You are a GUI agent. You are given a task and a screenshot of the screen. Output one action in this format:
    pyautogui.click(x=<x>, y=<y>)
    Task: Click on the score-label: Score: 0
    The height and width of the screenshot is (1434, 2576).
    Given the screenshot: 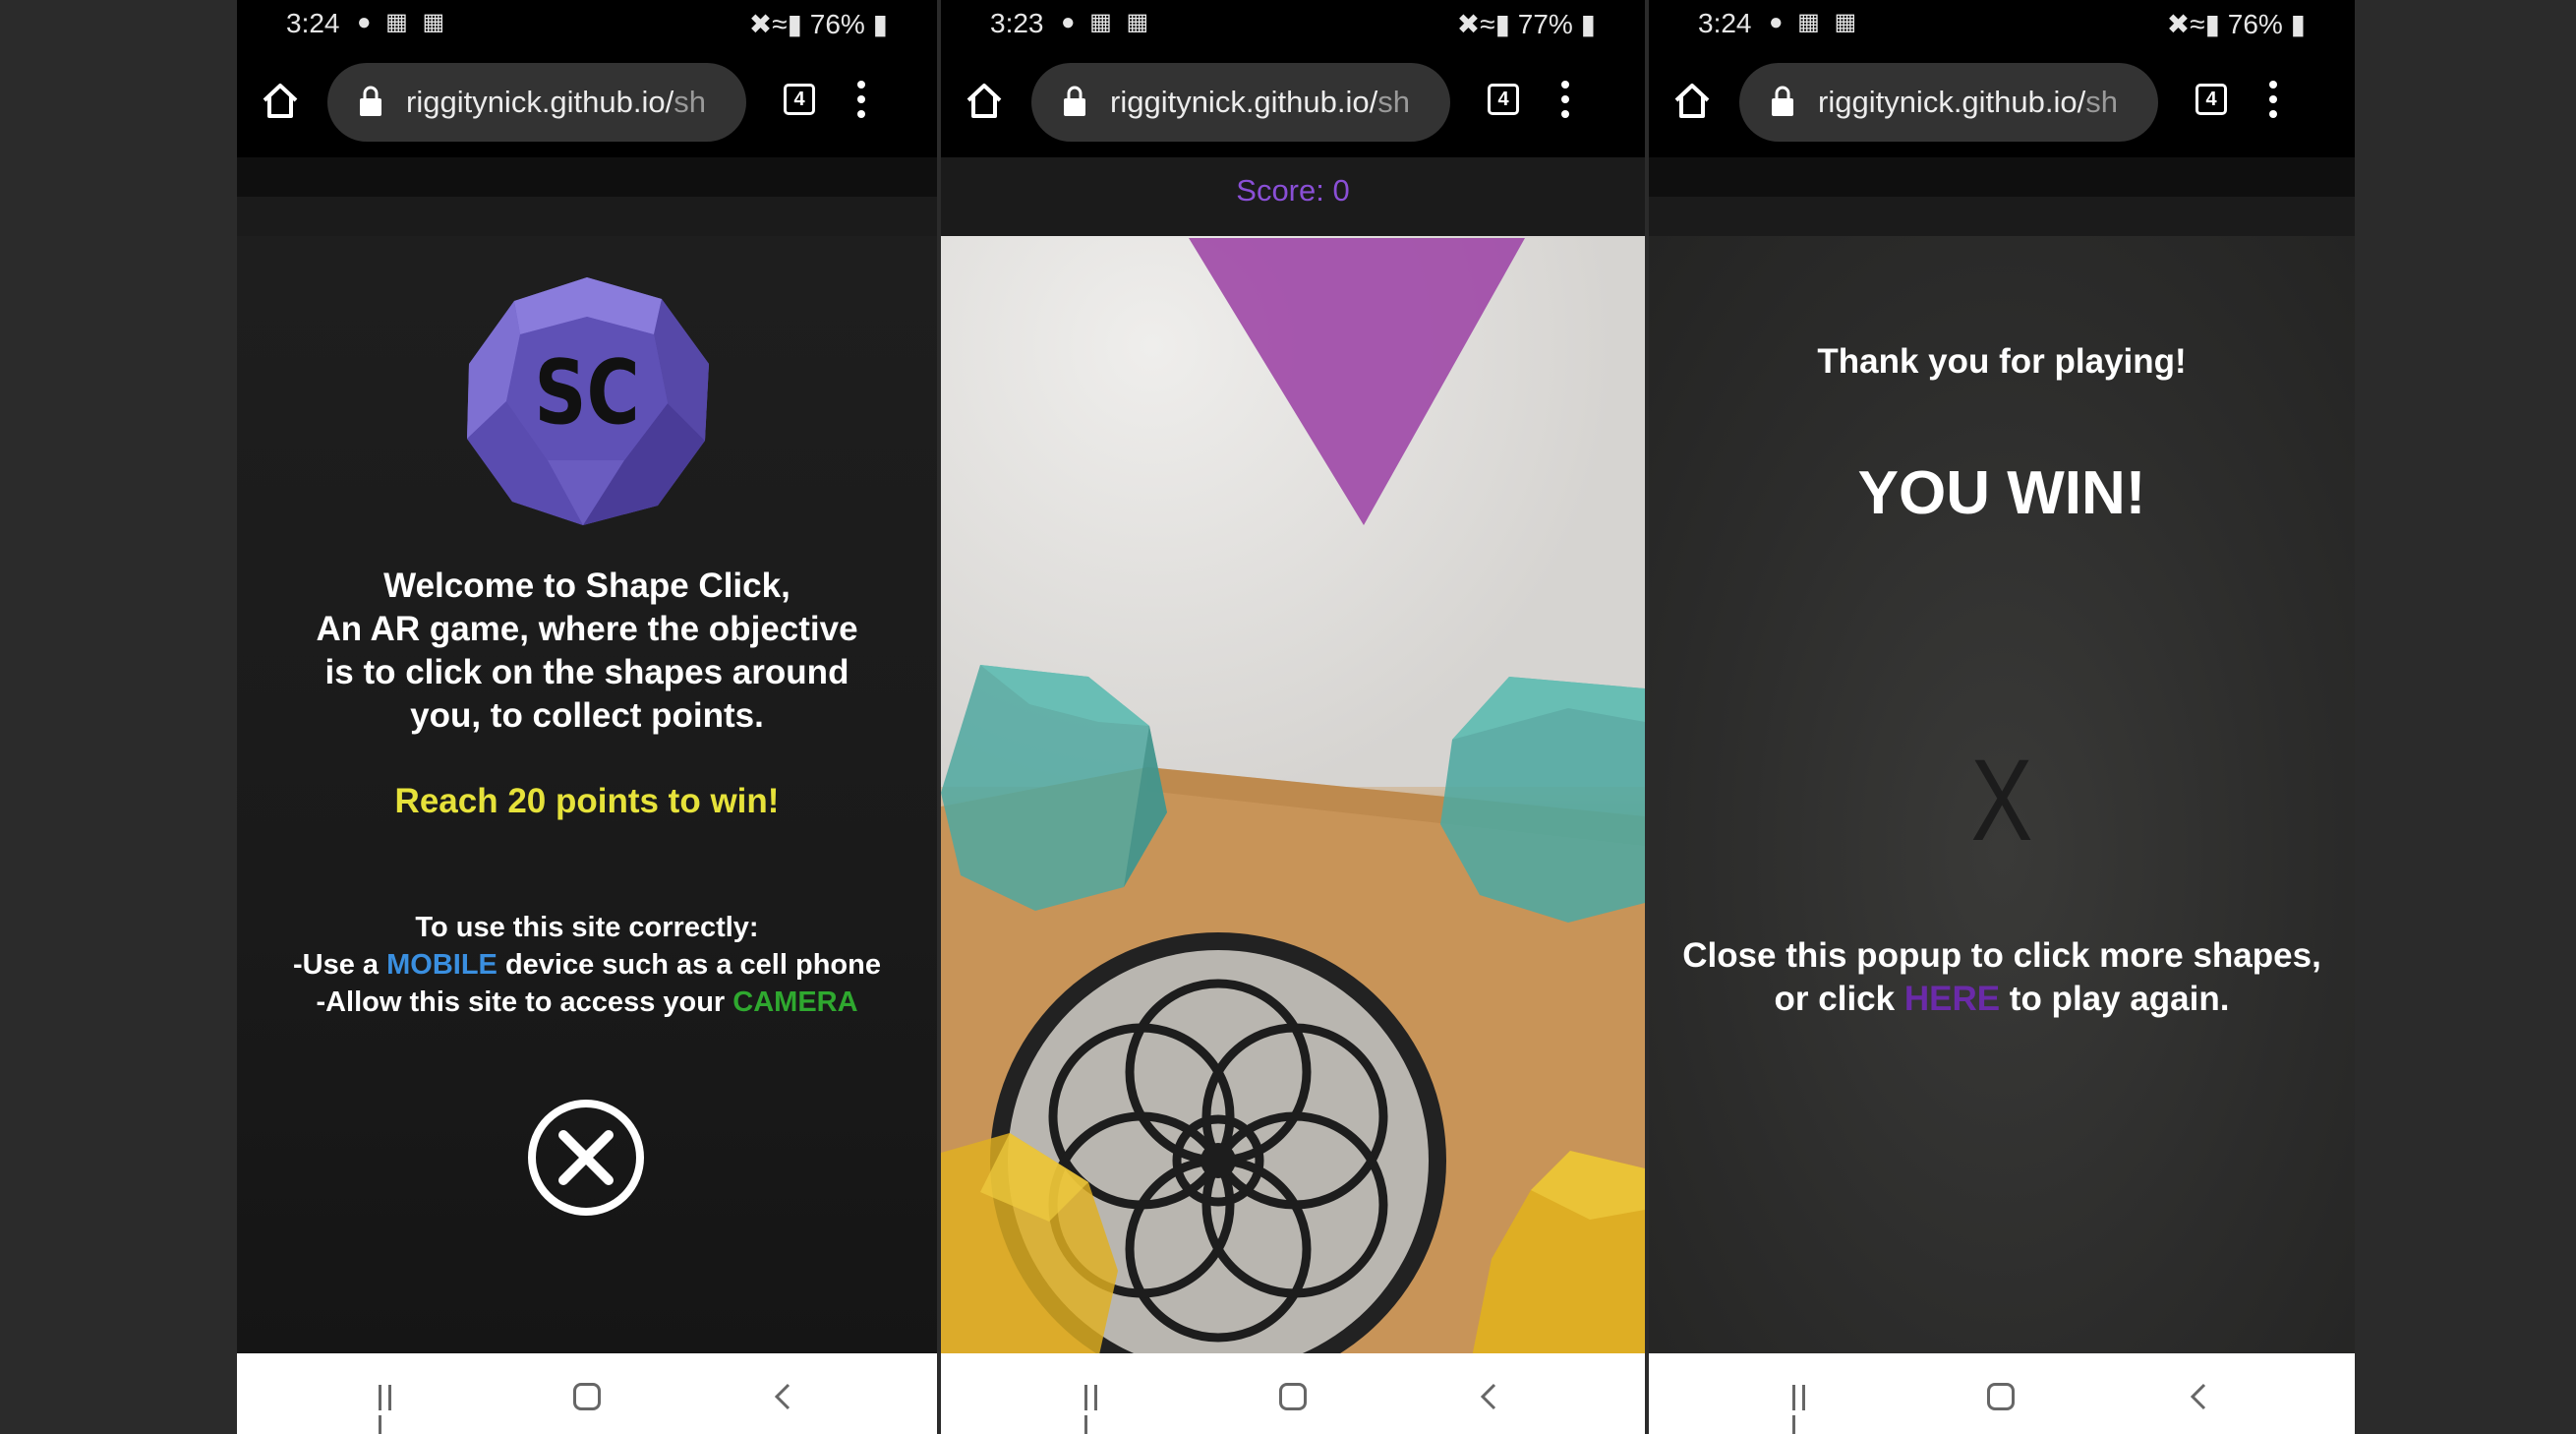 What is the action you would take?
    pyautogui.click(x=1293, y=190)
    